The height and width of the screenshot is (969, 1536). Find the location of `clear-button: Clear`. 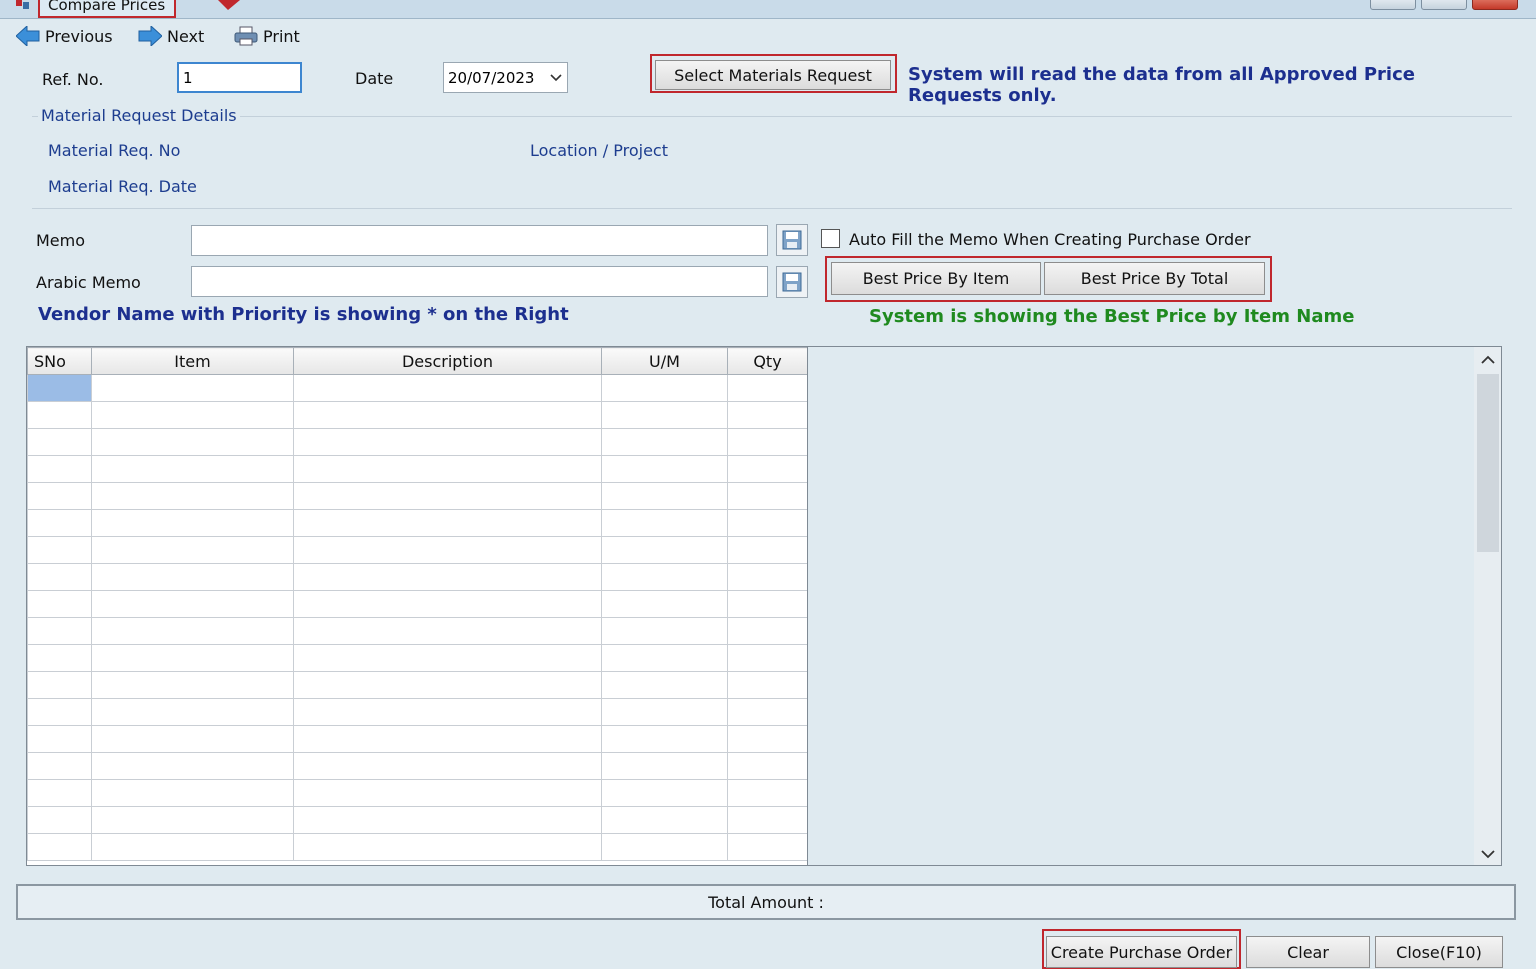

clear-button: Clear is located at coordinates (1308, 952).